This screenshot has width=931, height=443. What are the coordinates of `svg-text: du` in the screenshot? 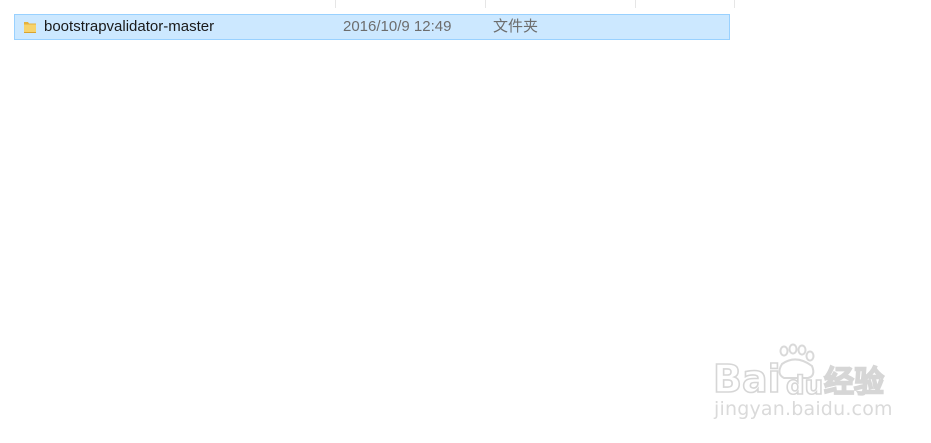 It's located at (804, 384).